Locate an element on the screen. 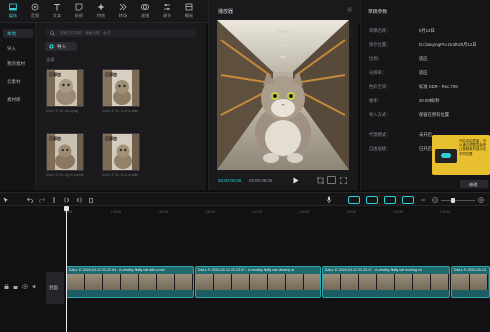  prop-row: 保存位置： D:/JianyingPro Drafts/0月12日 is located at coordinates (428, 46).